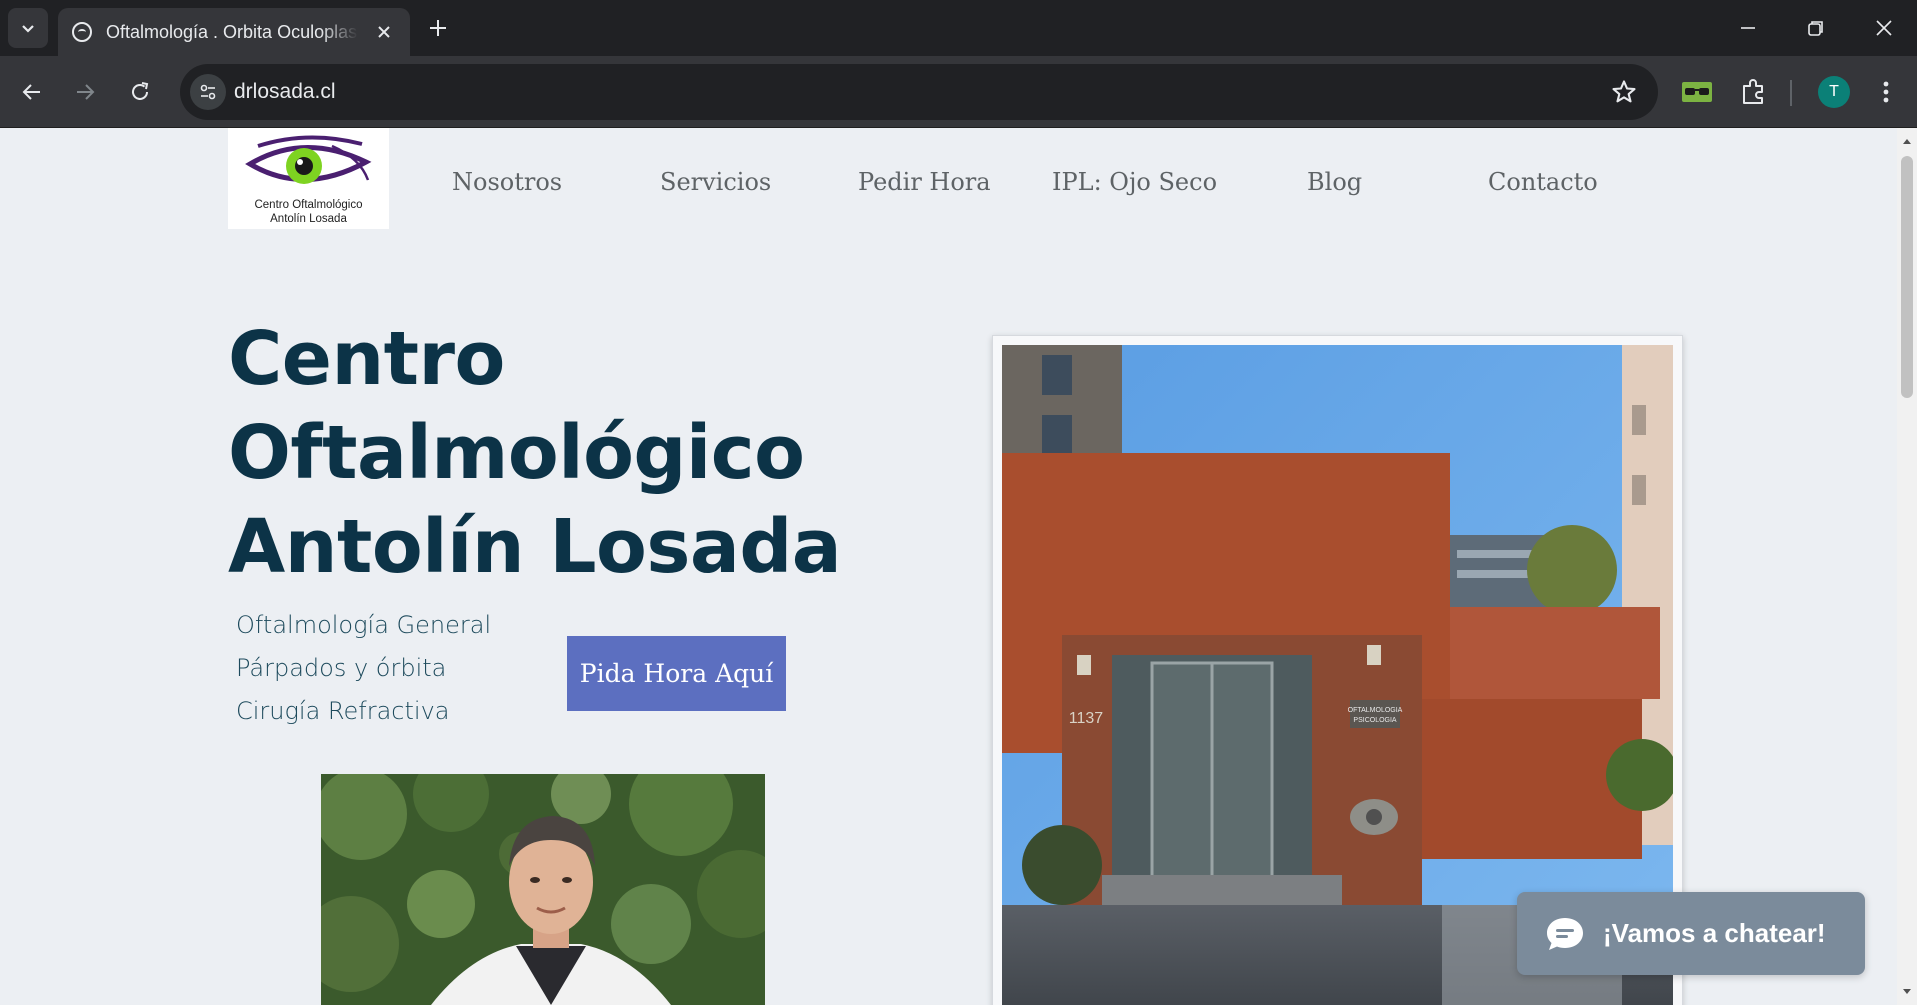 This screenshot has width=1917, height=1005. Describe the element at coordinates (516, 453) in the screenshot. I see `hero-title-line-2: Oftalmológico` at that location.